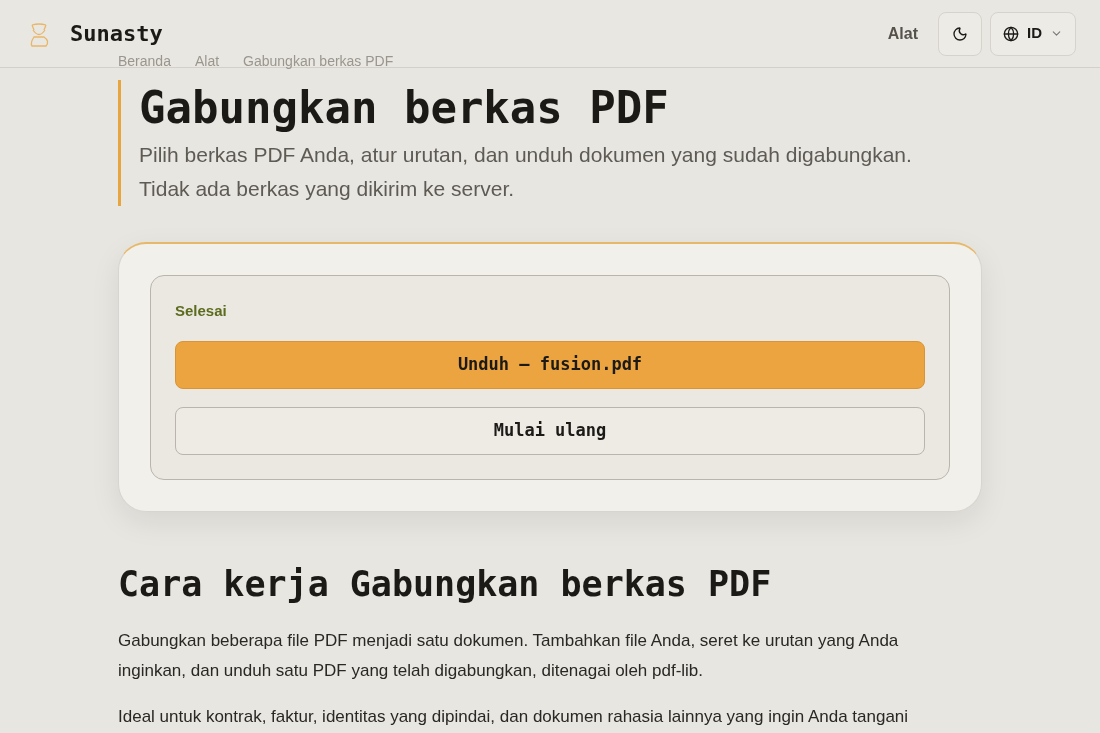 This screenshot has width=1100, height=733. Describe the element at coordinates (550, 364) in the screenshot. I see `download-button: Unduh — fusion.pdf` at that location.